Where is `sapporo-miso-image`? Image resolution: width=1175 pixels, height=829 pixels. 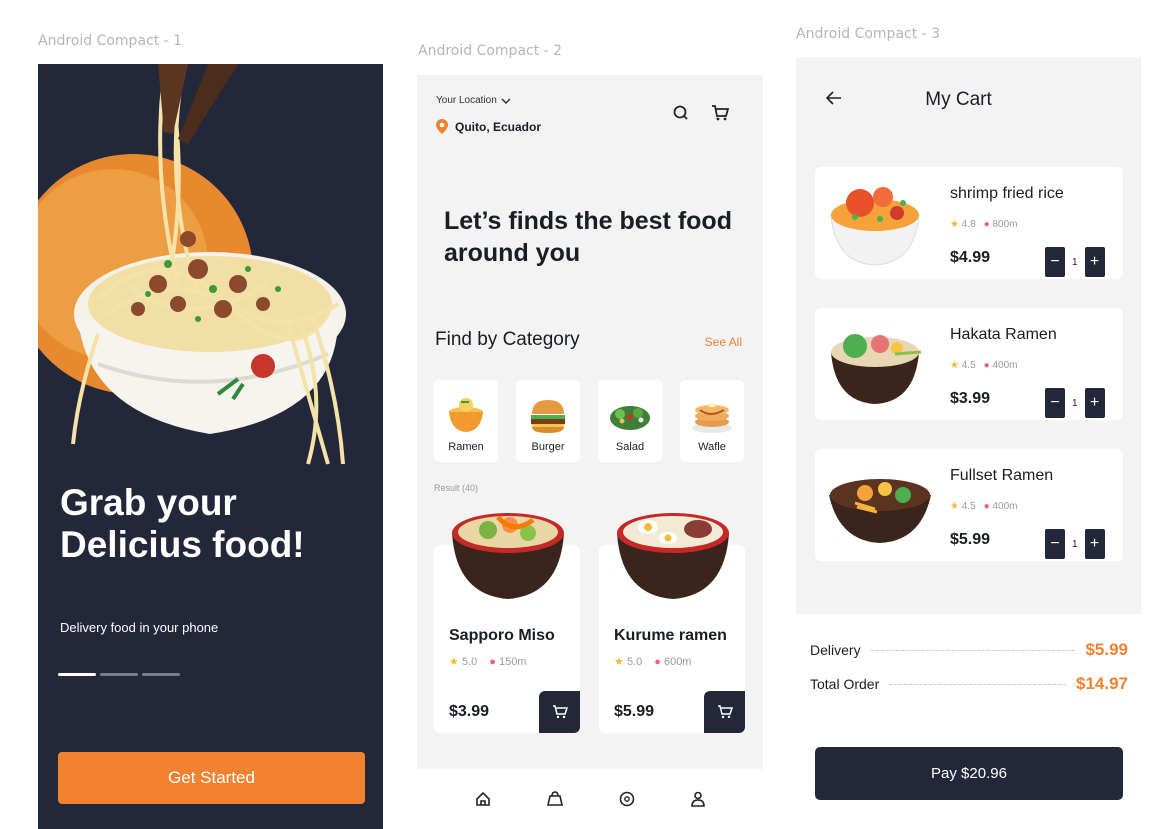 sapporo-miso-image is located at coordinates (508, 556).